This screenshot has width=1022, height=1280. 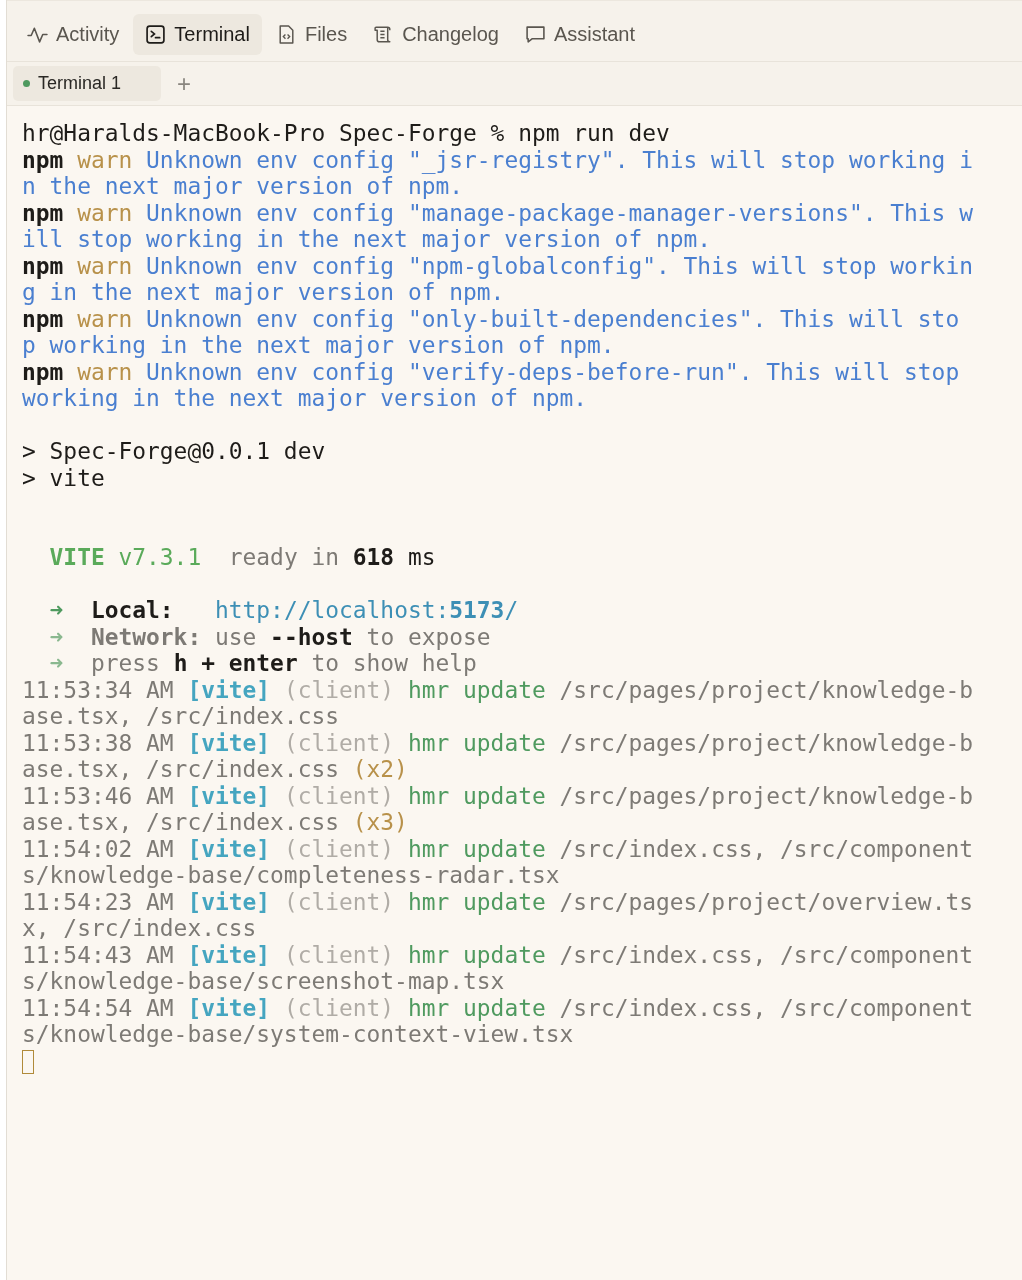 I want to click on tab: Changelog, so click(x=436, y=34).